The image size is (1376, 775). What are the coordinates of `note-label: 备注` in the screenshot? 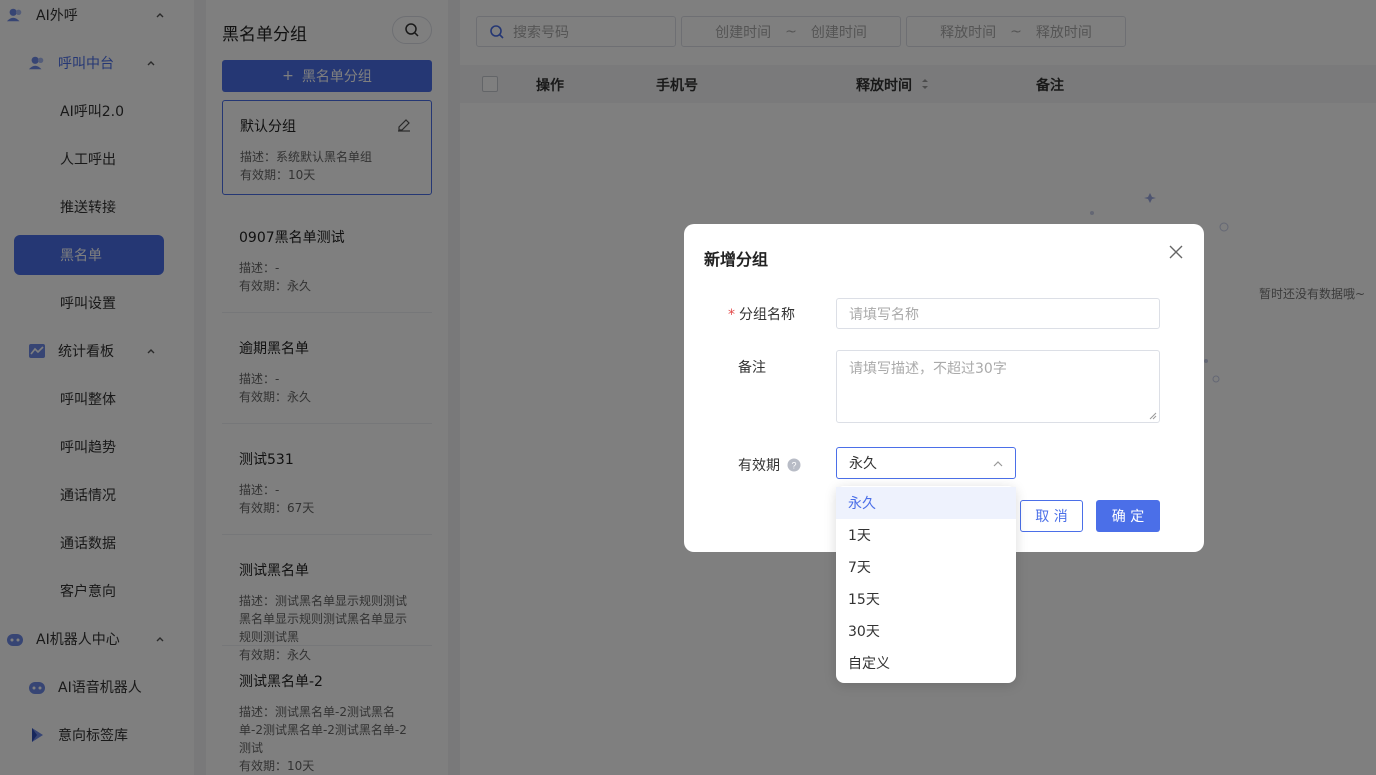 It's located at (752, 368).